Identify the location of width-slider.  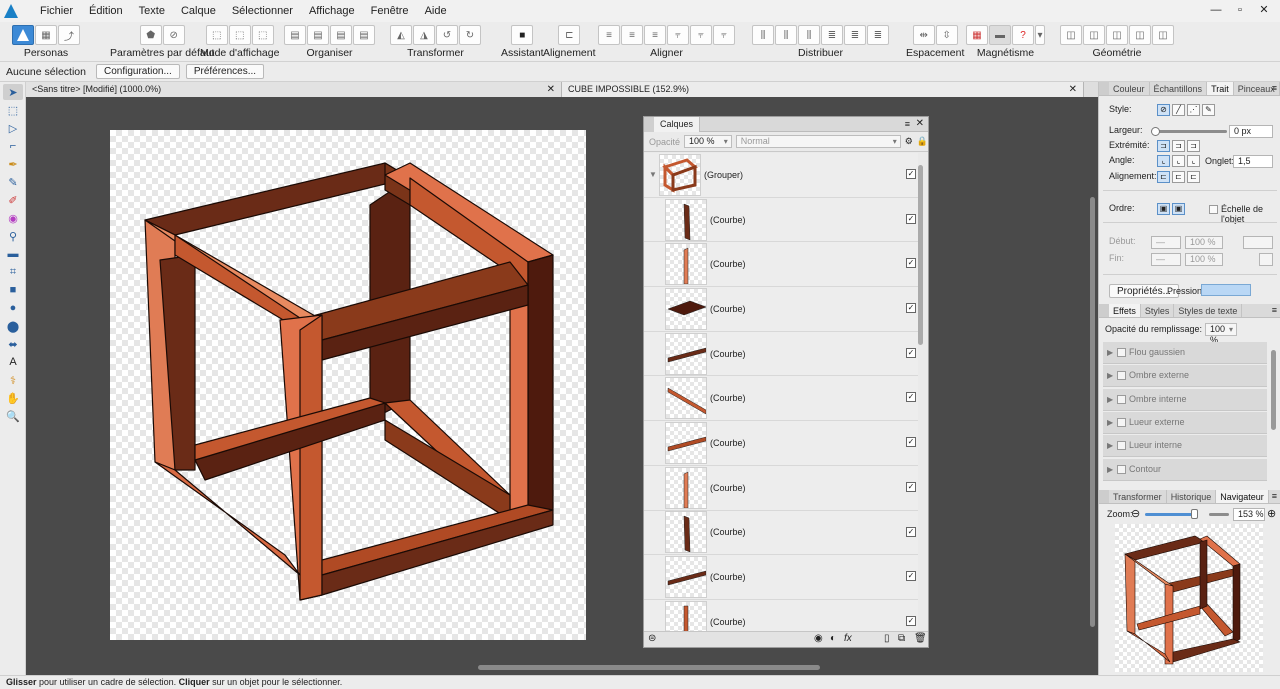
(1191, 131).